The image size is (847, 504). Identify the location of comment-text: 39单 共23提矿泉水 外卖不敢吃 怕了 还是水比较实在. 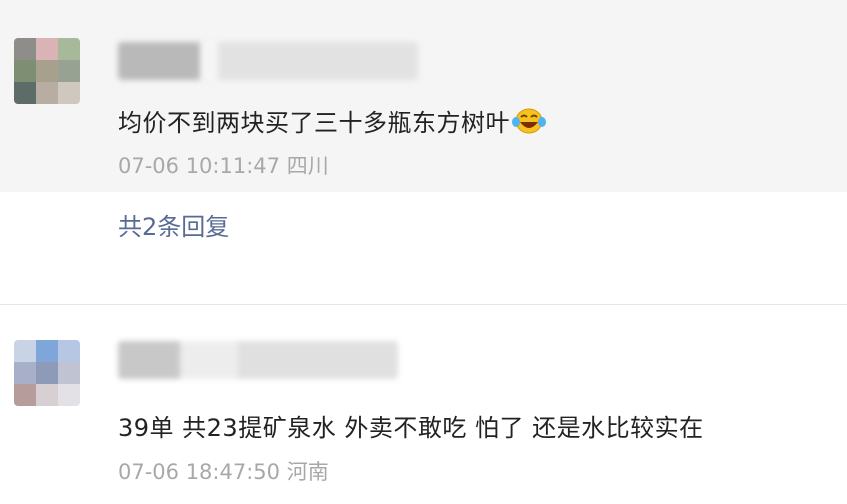
(411, 428).